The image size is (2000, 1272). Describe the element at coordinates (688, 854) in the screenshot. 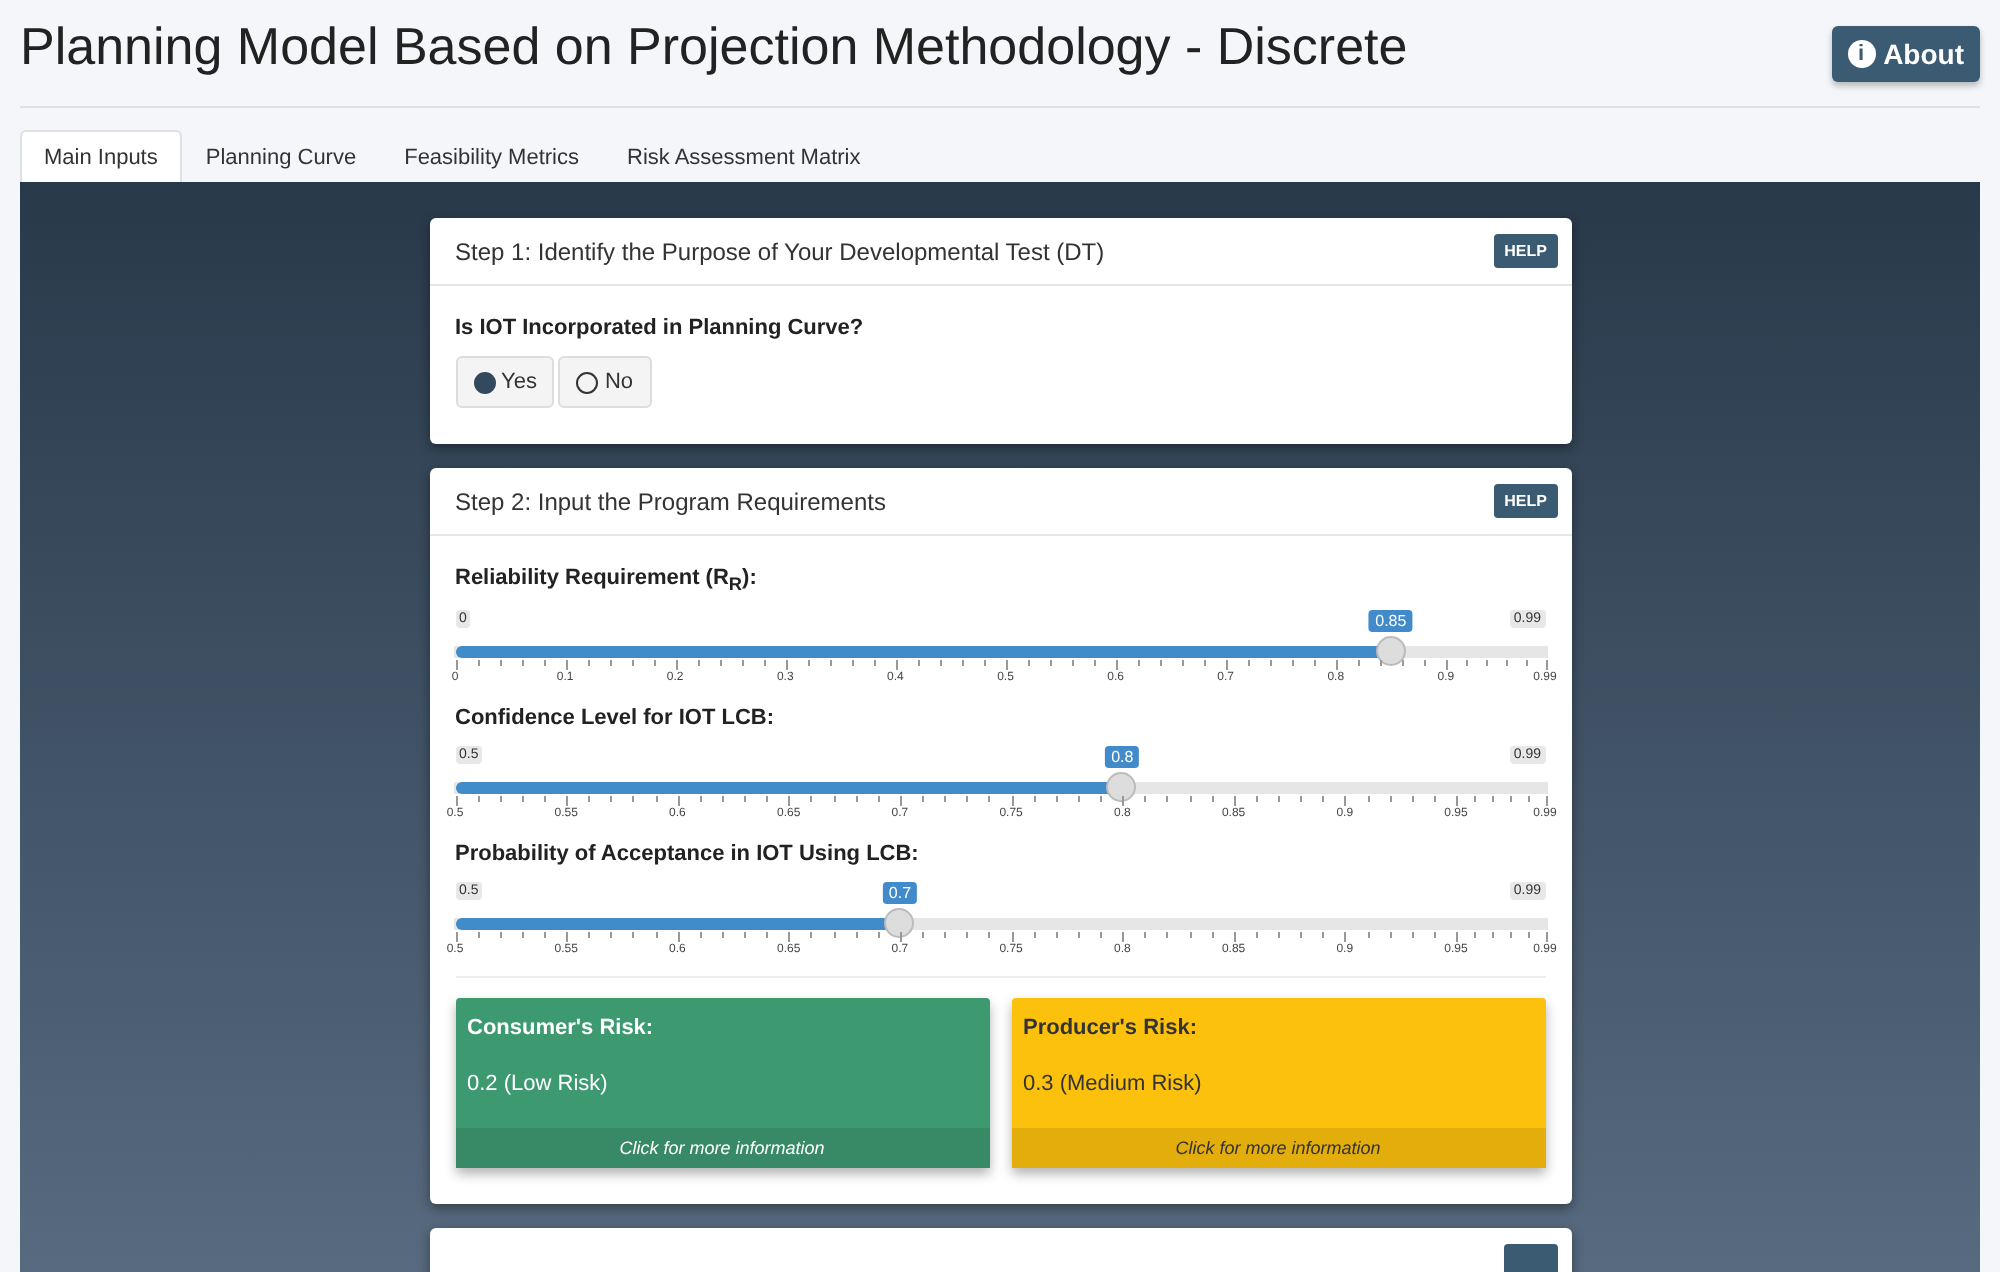

I see `slider-label: Probability of Acceptance in IOT Using LCB:` at that location.